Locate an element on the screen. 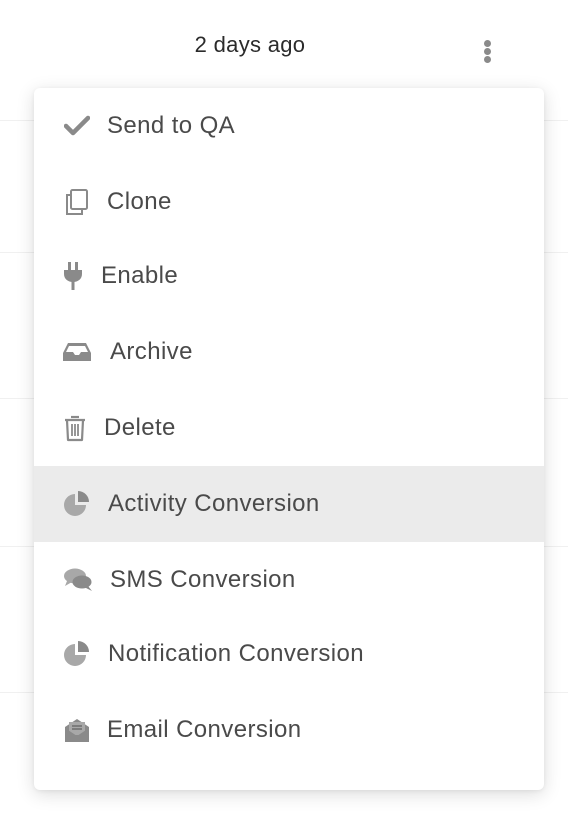  last-updated-timestamp: 2 days ago is located at coordinates (250, 44).